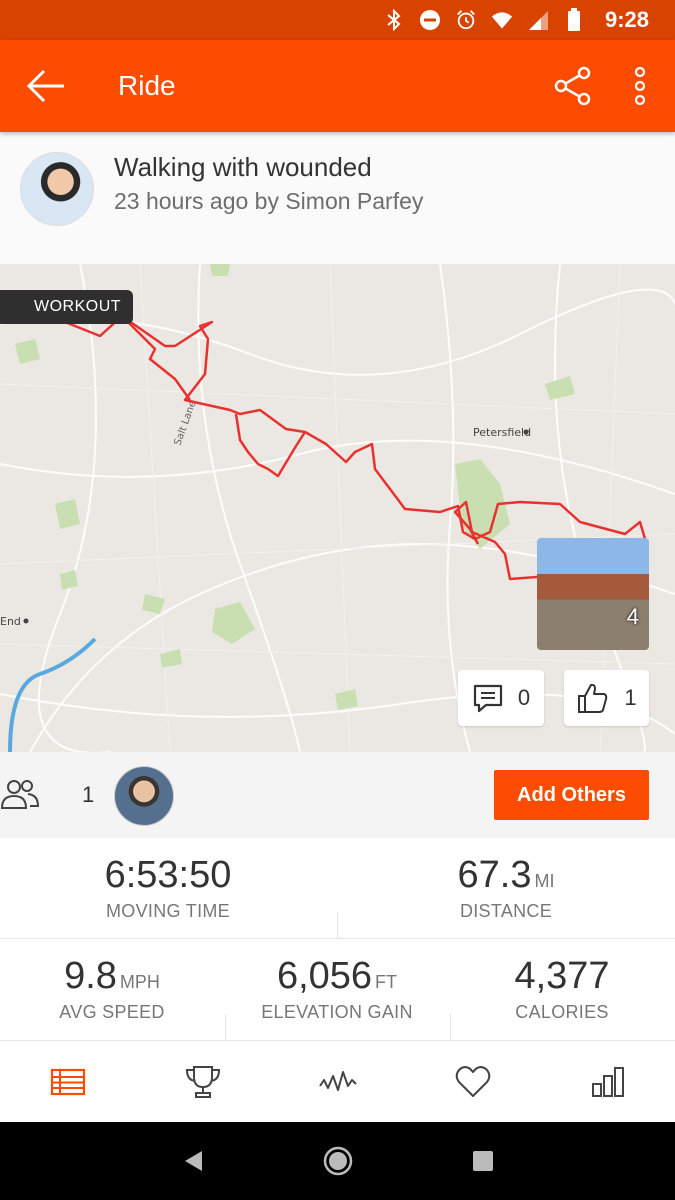  I want to click on bar-chart-icon, so click(607, 1081).